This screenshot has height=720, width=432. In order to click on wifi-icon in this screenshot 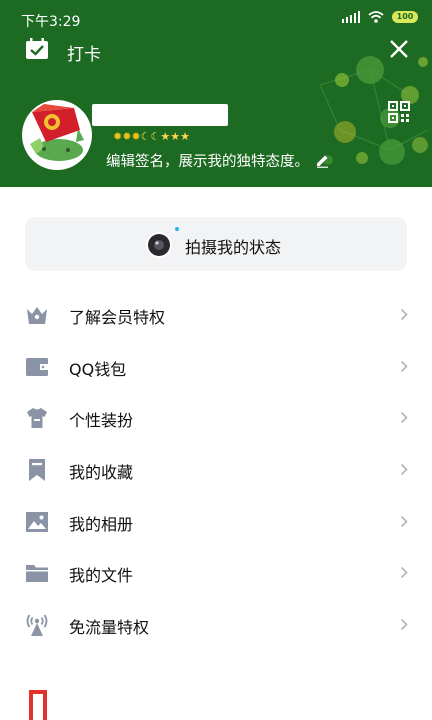, I will do `click(376, 17)`.